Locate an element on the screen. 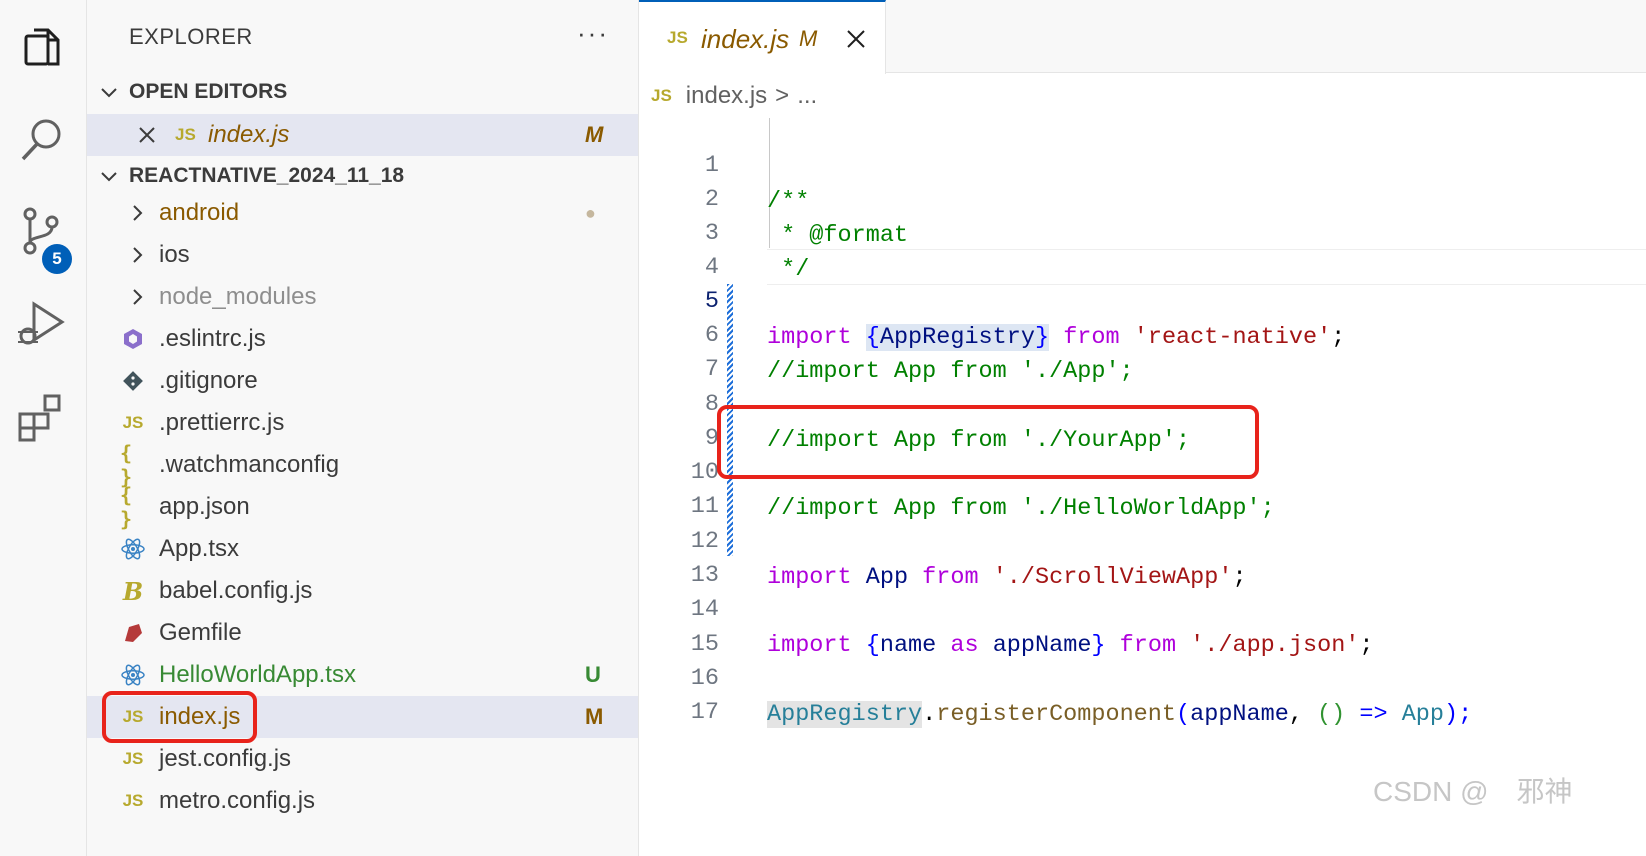 The image size is (1646, 856). tree-item-android: android ● is located at coordinates (362, 213).